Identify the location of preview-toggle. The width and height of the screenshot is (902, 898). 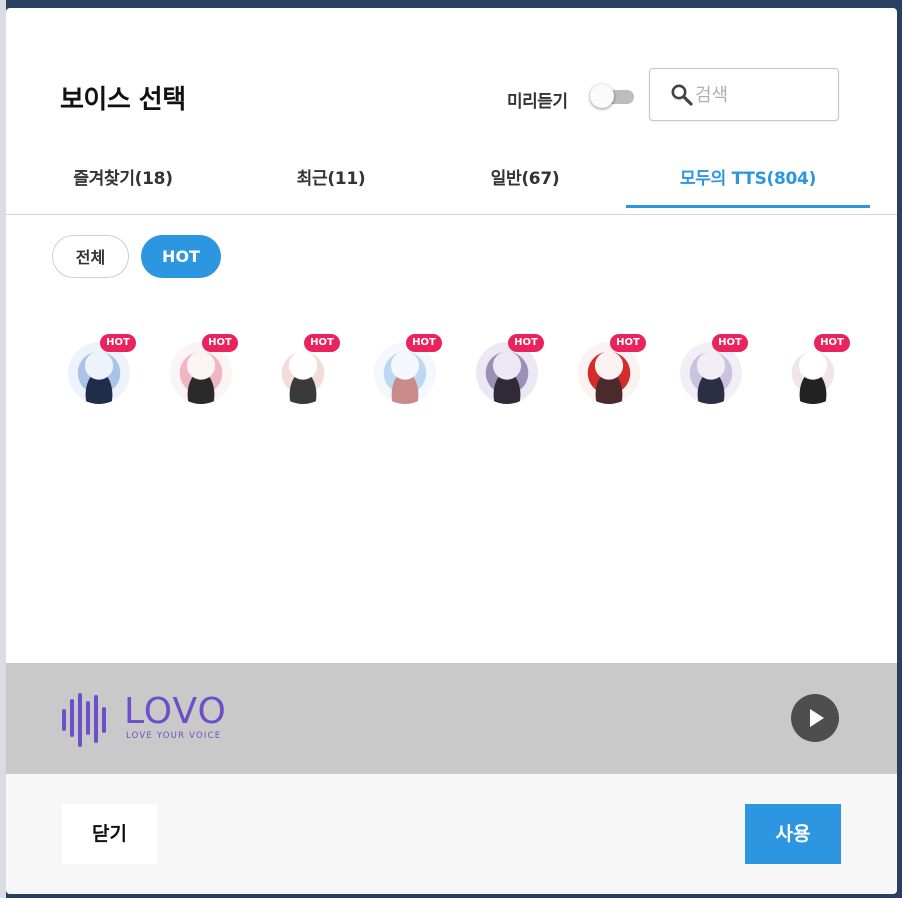
(612, 96).